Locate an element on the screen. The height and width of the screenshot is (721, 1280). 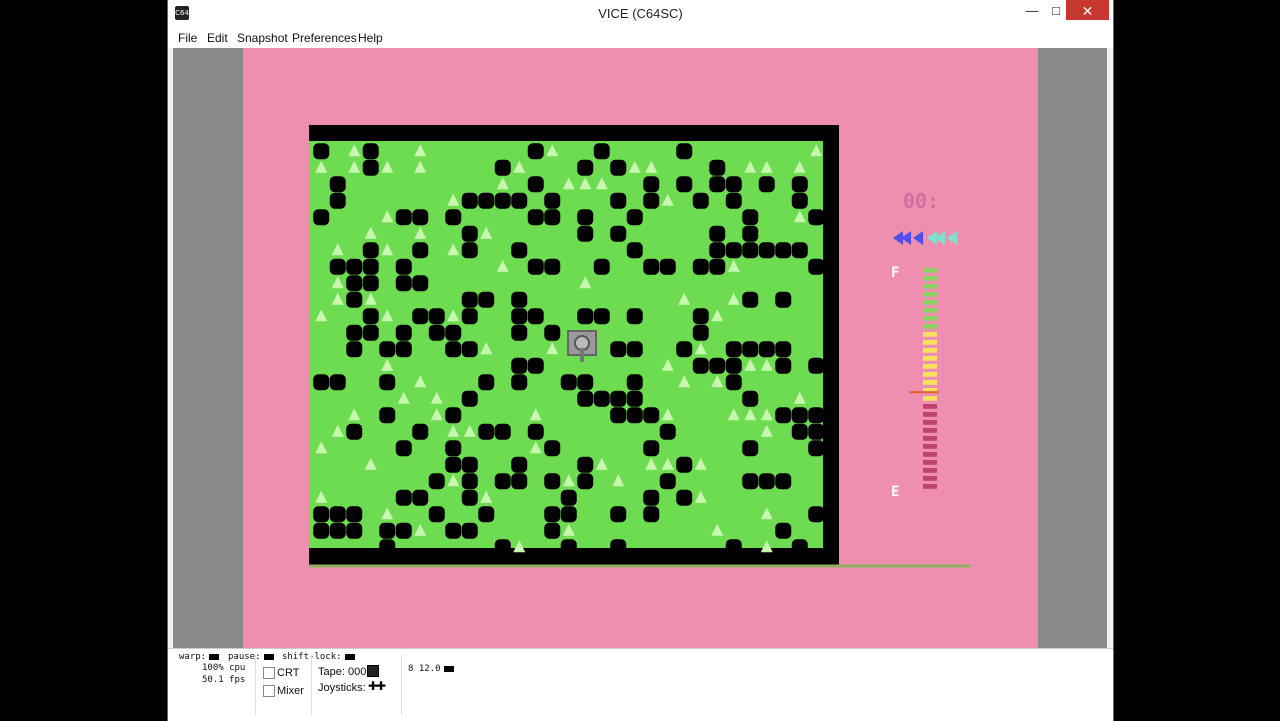
menu-bar: File Edit Snapshot Preferences Help is located at coordinates (640, 38).